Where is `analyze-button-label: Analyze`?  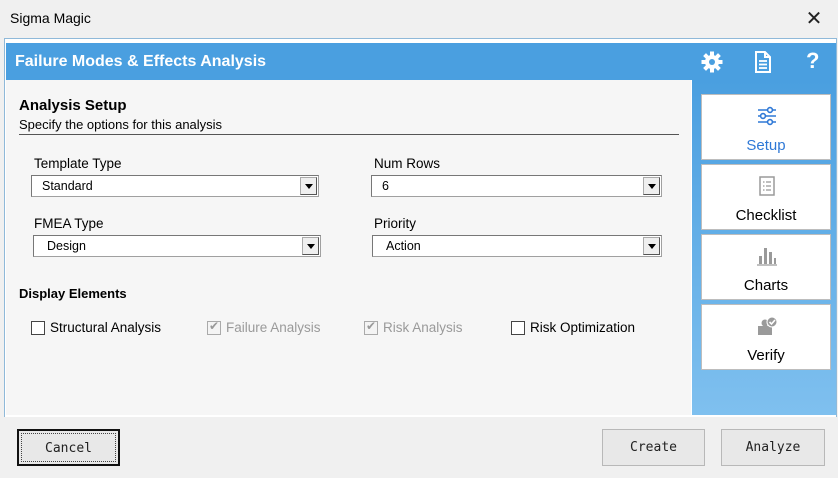
analyze-button-label: Analyze is located at coordinates (773, 447).